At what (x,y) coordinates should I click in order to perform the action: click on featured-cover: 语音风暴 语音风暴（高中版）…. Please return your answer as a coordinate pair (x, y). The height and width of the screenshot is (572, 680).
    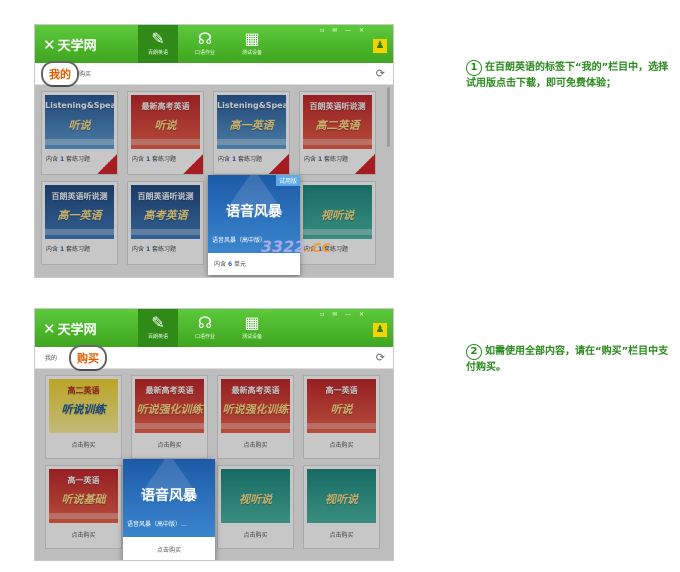
    Looking at the image, I should click on (169, 498).